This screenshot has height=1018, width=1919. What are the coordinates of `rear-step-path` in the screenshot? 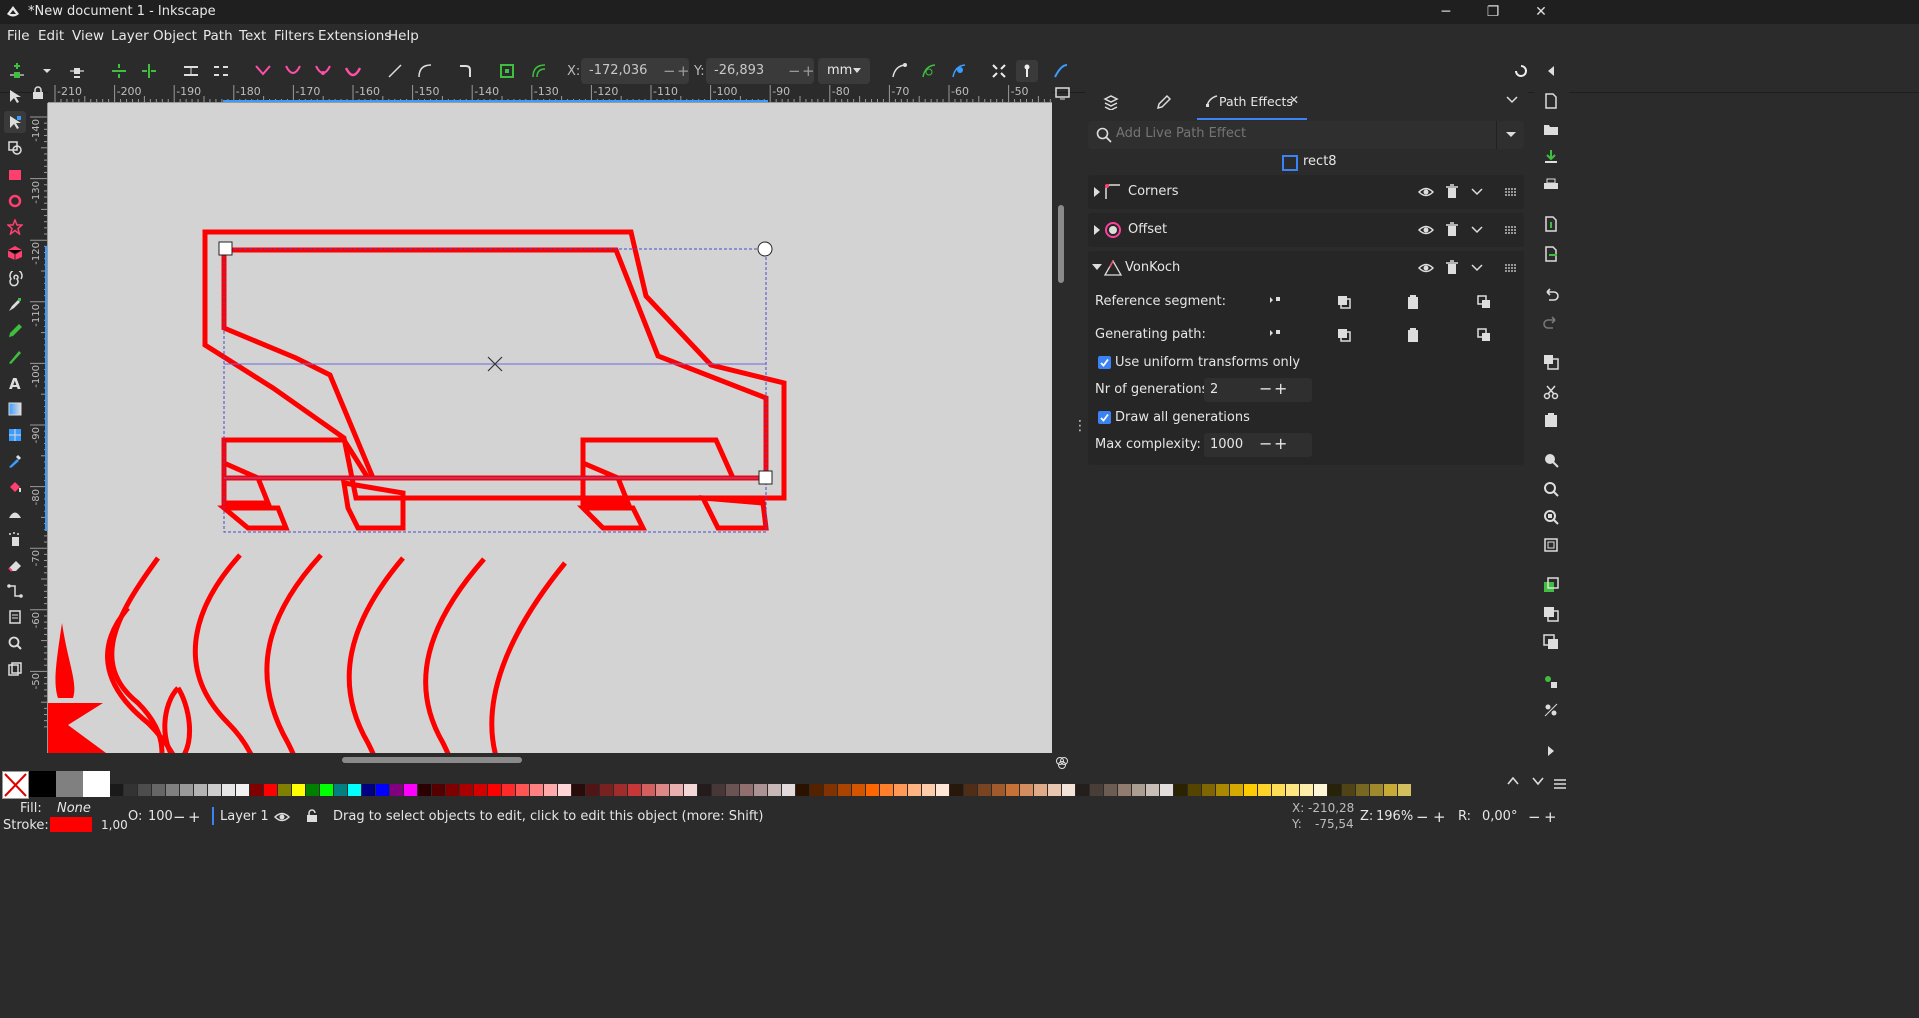 It's located at (733, 513).